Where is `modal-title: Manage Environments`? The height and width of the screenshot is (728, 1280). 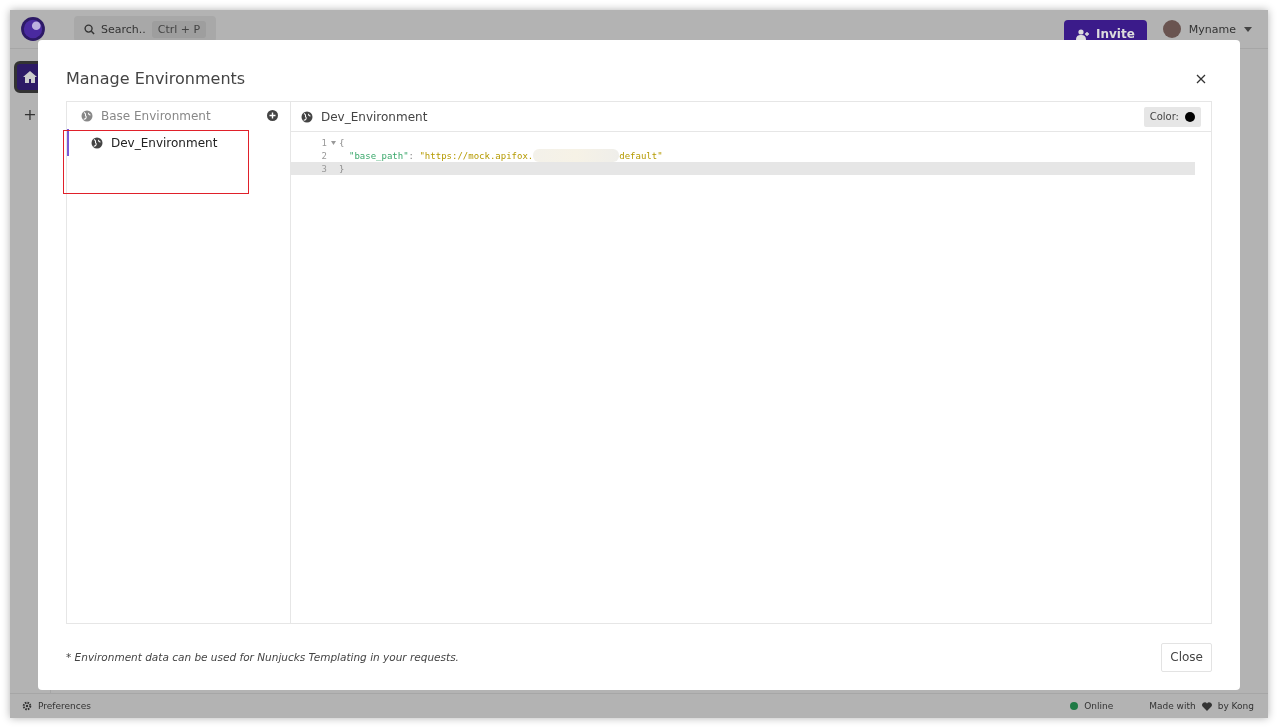 modal-title: Manage Environments is located at coordinates (156, 78).